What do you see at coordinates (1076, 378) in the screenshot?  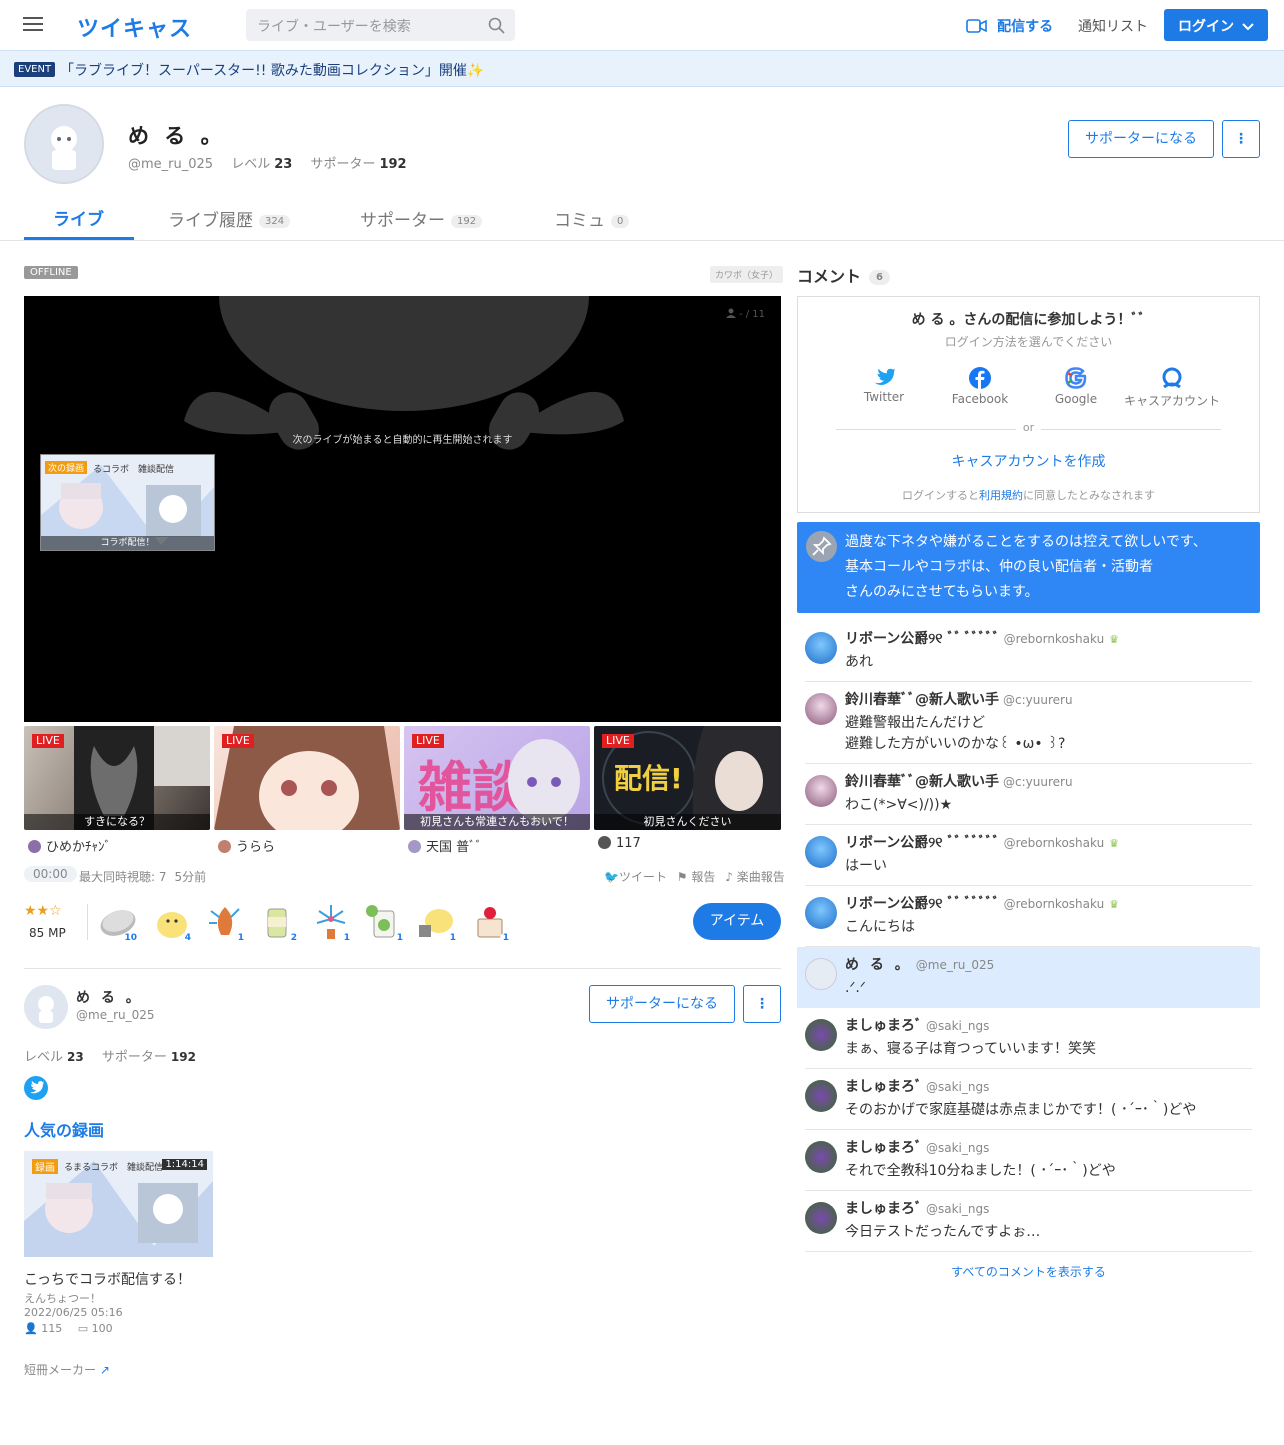 I see `google-icon` at bounding box center [1076, 378].